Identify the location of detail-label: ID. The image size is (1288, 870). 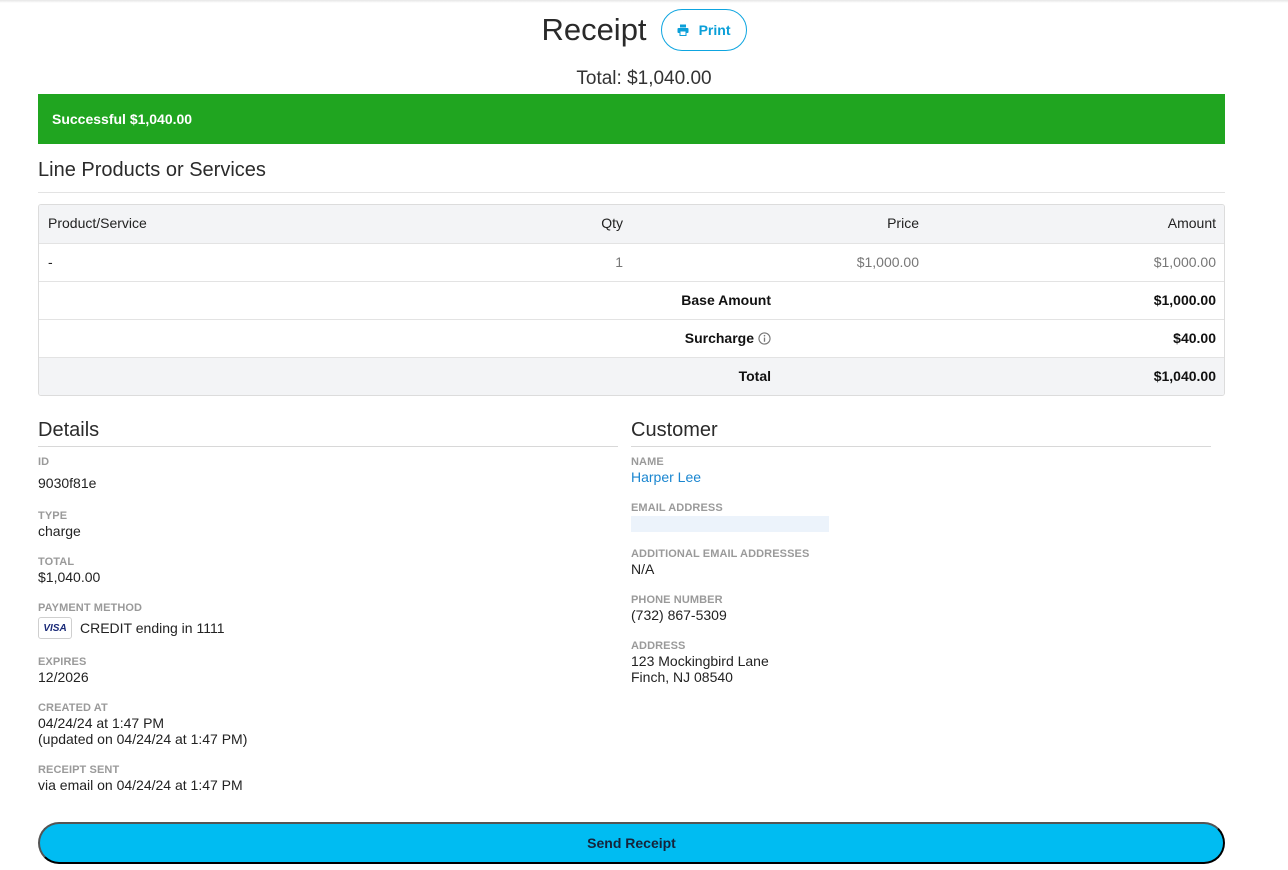
(44, 462).